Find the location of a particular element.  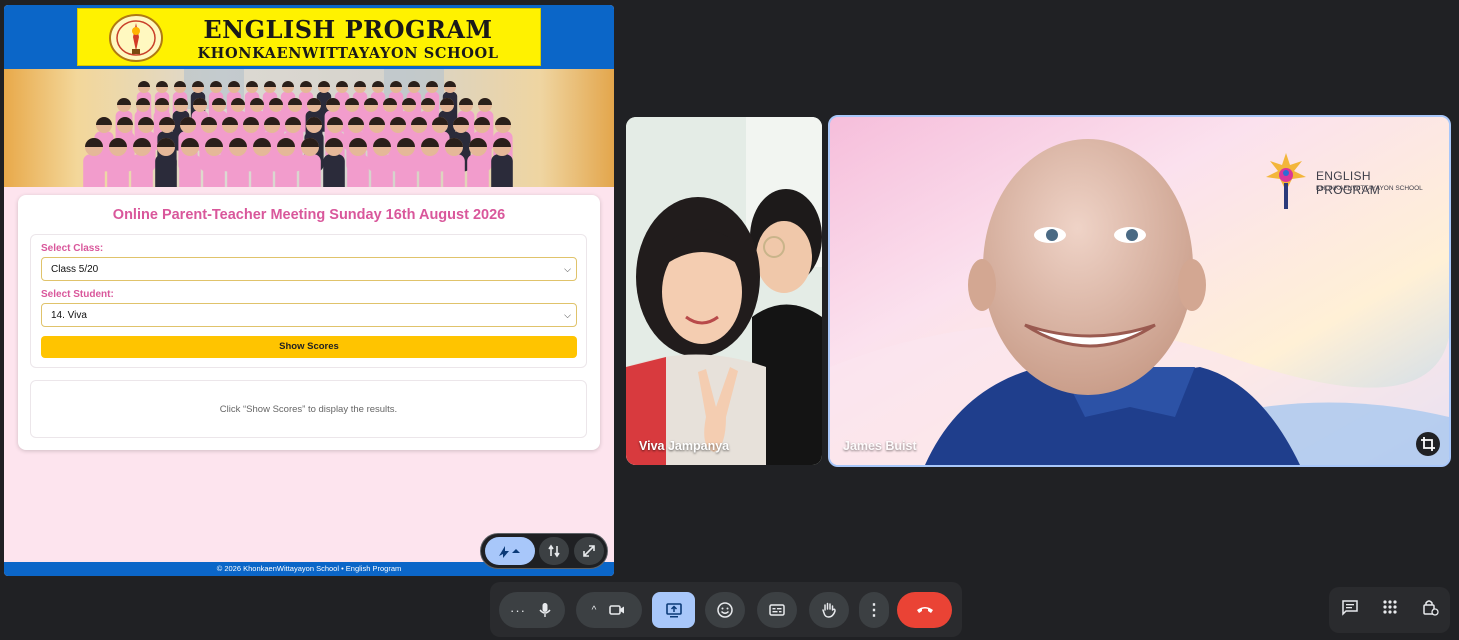

more-options-button: ⋮ is located at coordinates (874, 610).